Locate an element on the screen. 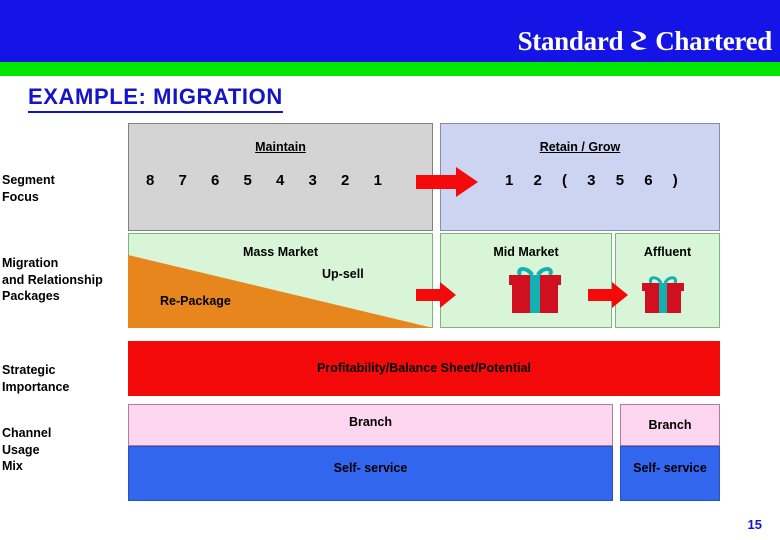  repackage-label: Re-Package is located at coordinates (195, 301).